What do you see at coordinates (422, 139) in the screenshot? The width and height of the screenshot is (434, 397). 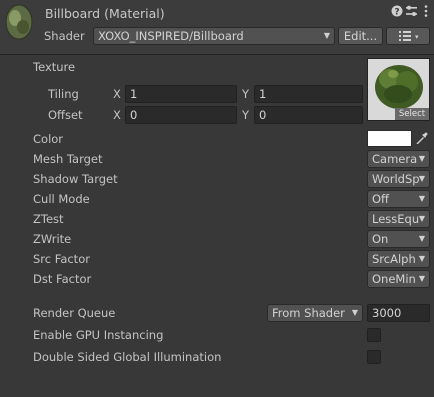 I see `eyedropper-icon` at bounding box center [422, 139].